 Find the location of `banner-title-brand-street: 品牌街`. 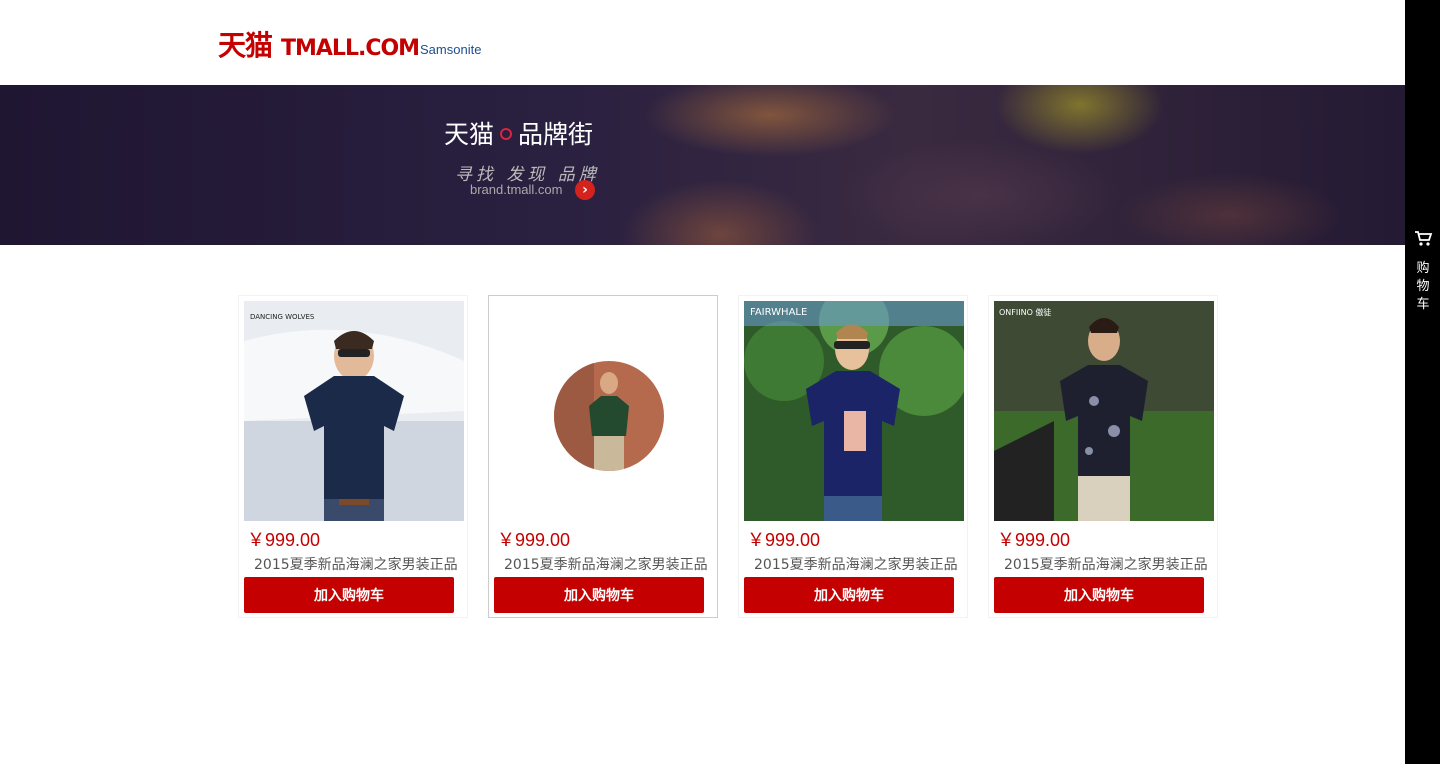

banner-title-brand-street: 品牌街 is located at coordinates (556, 134).